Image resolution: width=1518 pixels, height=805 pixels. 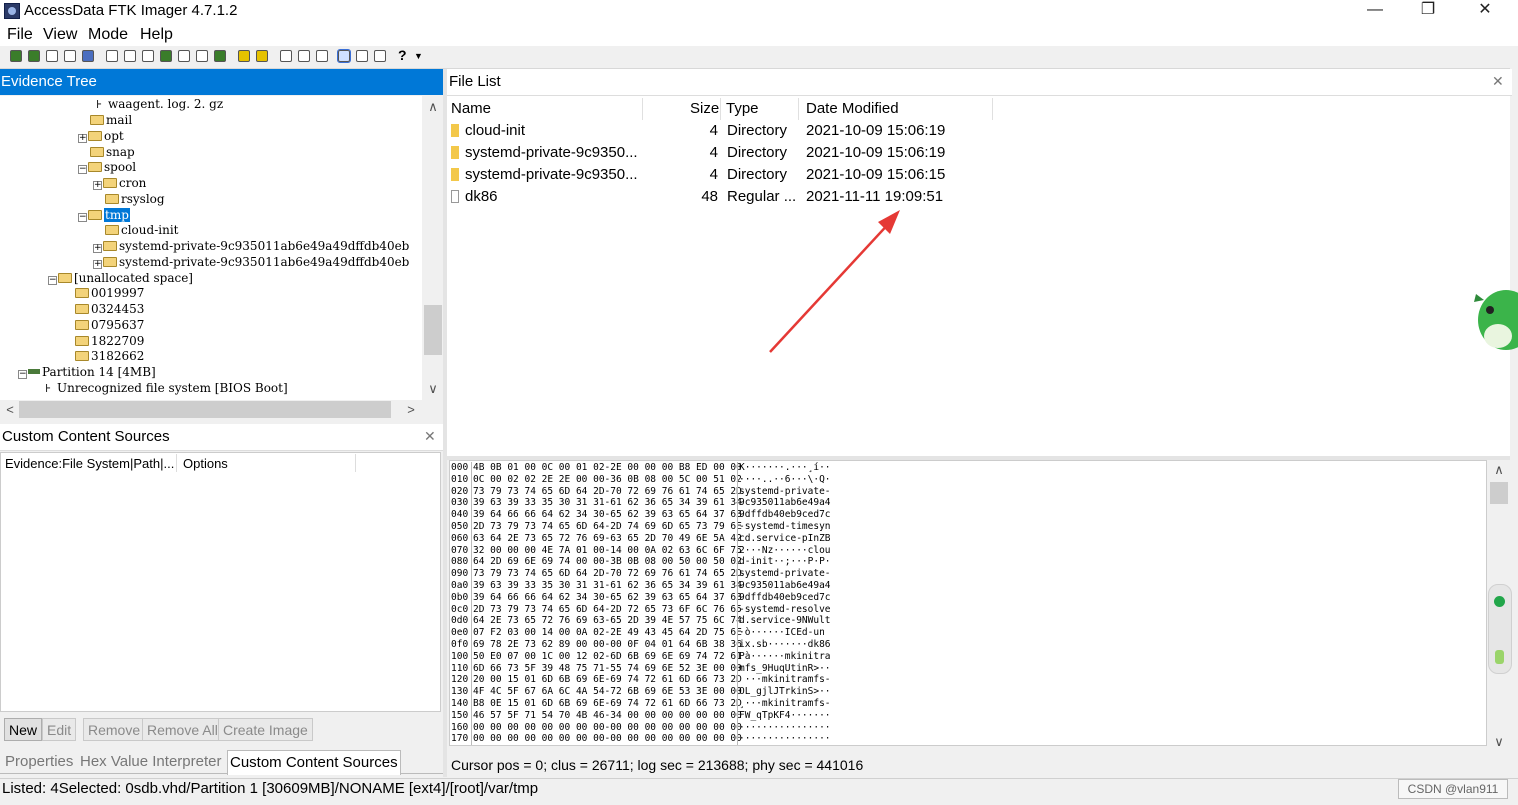 What do you see at coordinates (852, 109) in the screenshot?
I see `column-date-modified: Date Modified` at bounding box center [852, 109].